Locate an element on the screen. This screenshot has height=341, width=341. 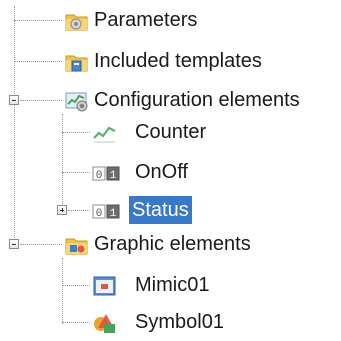
tree-item-label: Graphic elements is located at coordinates (172, 244).